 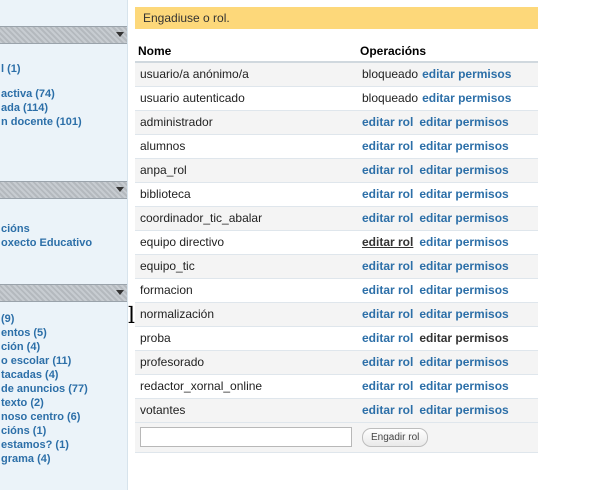 What do you see at coordinates (132, 316) in the screenshot?
I see `stray-glyph: l` at bounding box center [132, 316].